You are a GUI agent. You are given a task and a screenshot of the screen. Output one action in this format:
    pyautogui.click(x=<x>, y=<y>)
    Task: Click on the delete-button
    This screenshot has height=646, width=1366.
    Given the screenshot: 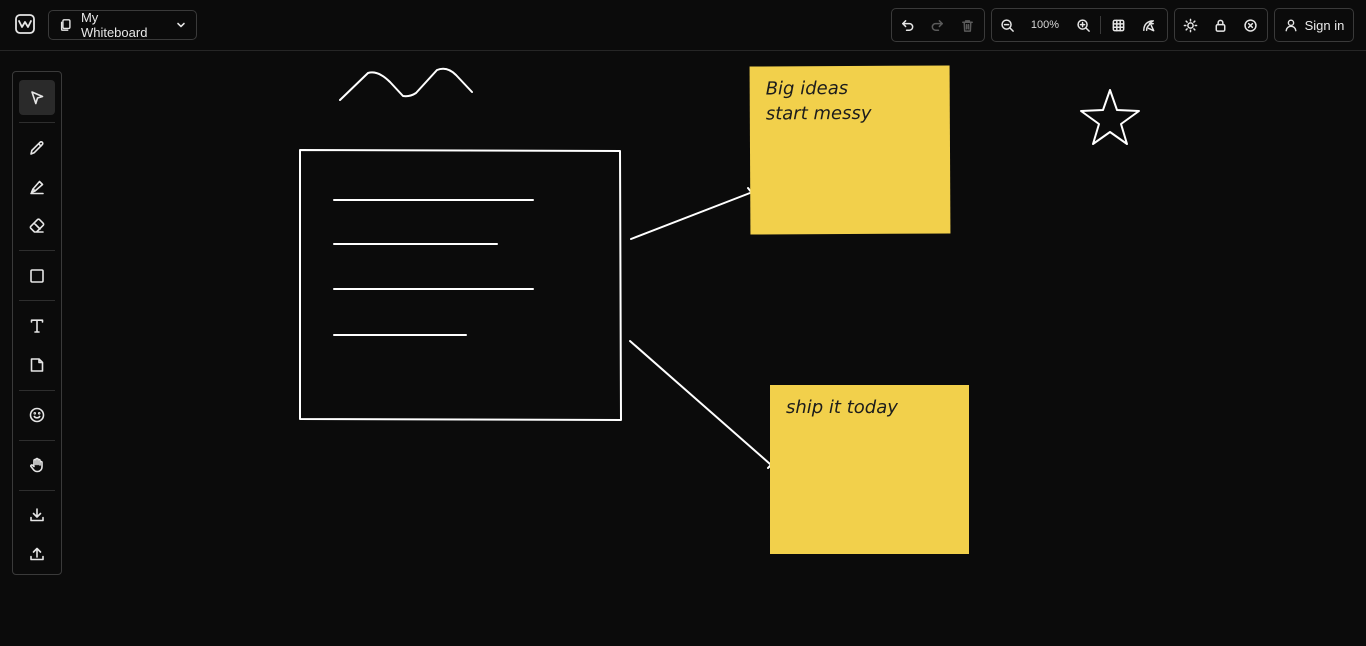 What is the action you would take?
    pyautogui.click(x=967, y=25)
    